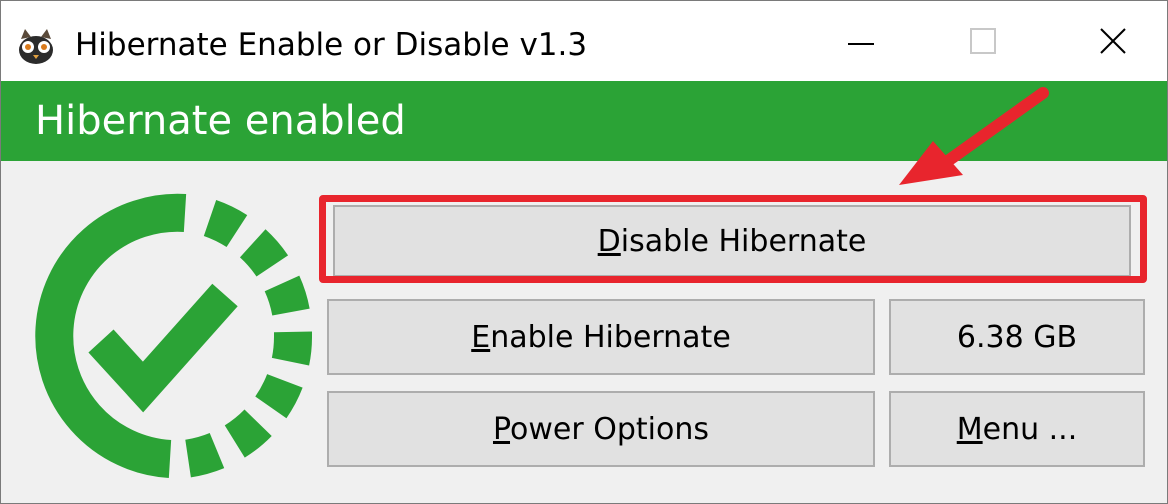  I want to click on window-title: Hibernate Enable or Disable v1.3, so click(331, 45).